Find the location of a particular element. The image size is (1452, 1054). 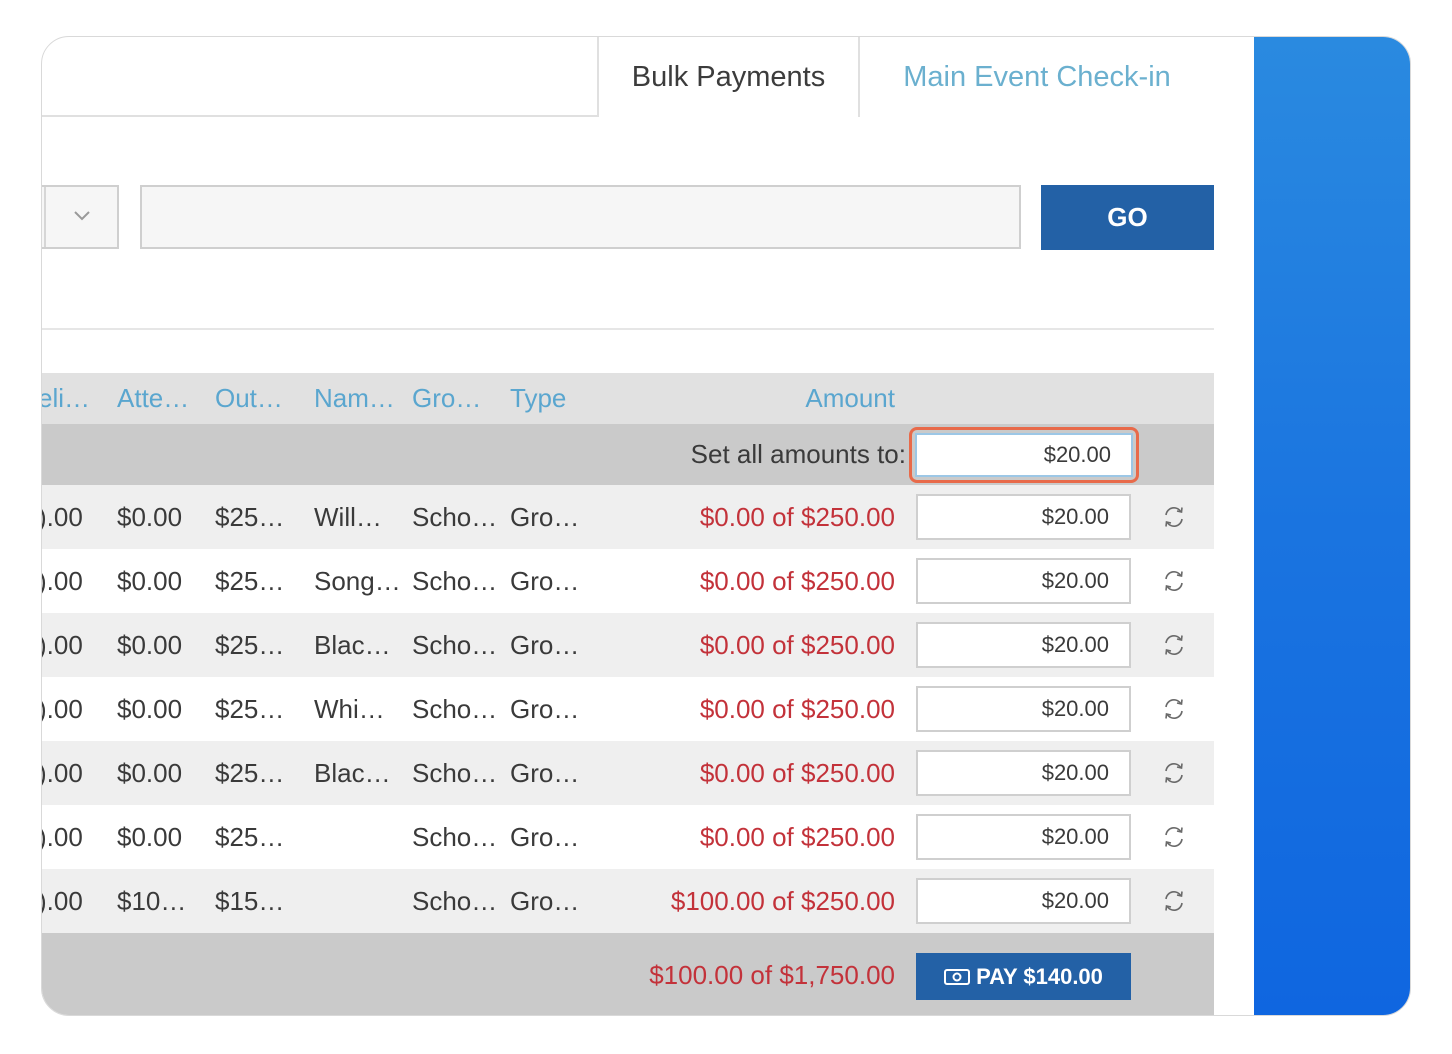

table-row: ).00 $0.00 $25… Scho… Gro… $0.00 of $250.00 is located at coordinates (628, 837).